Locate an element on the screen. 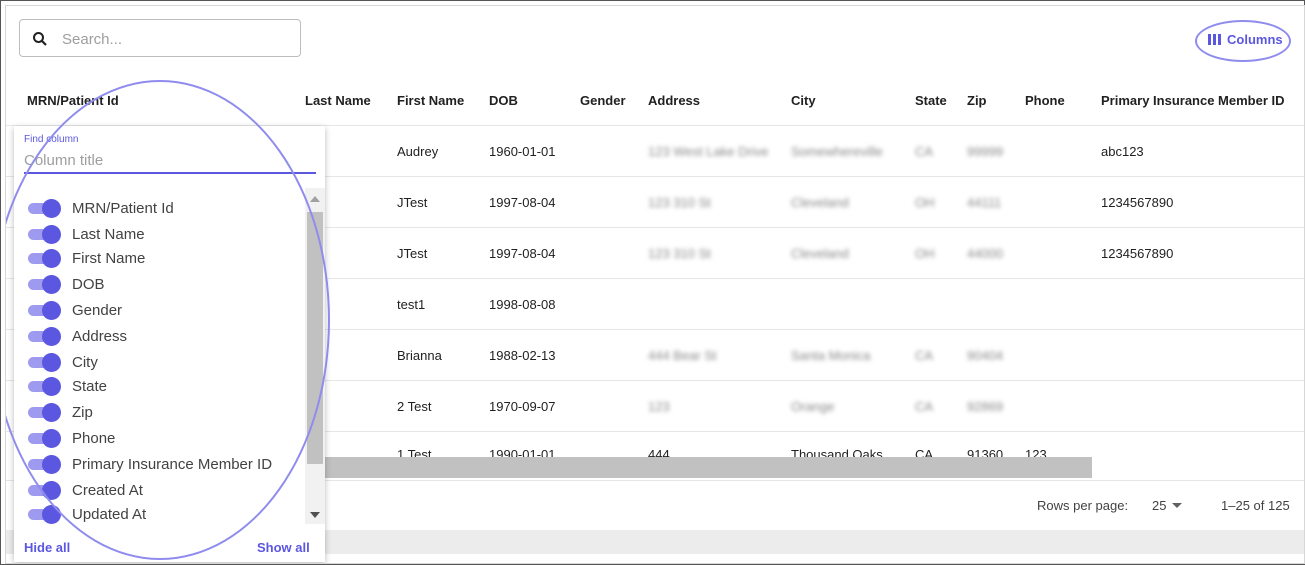 This screenshot has width=1305, height=565. cell-first-name: test1 is located at coordinates (411, 304).